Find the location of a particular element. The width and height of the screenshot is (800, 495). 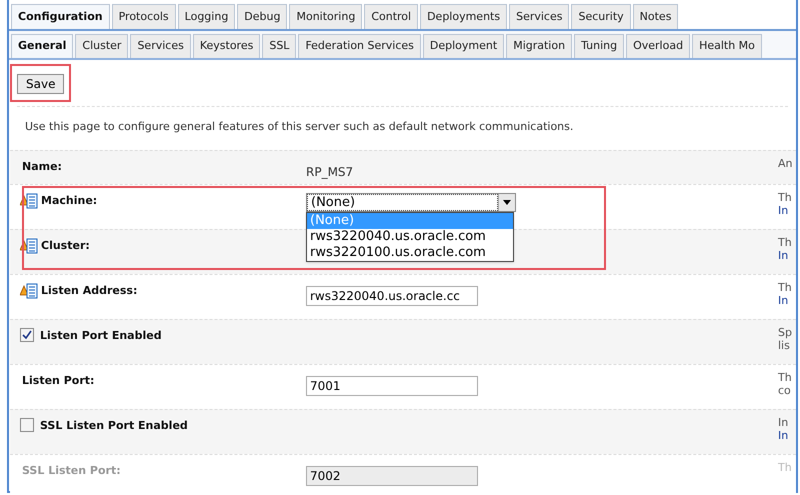

name-value: RP_MS7 is located at coordinates (330, 171).